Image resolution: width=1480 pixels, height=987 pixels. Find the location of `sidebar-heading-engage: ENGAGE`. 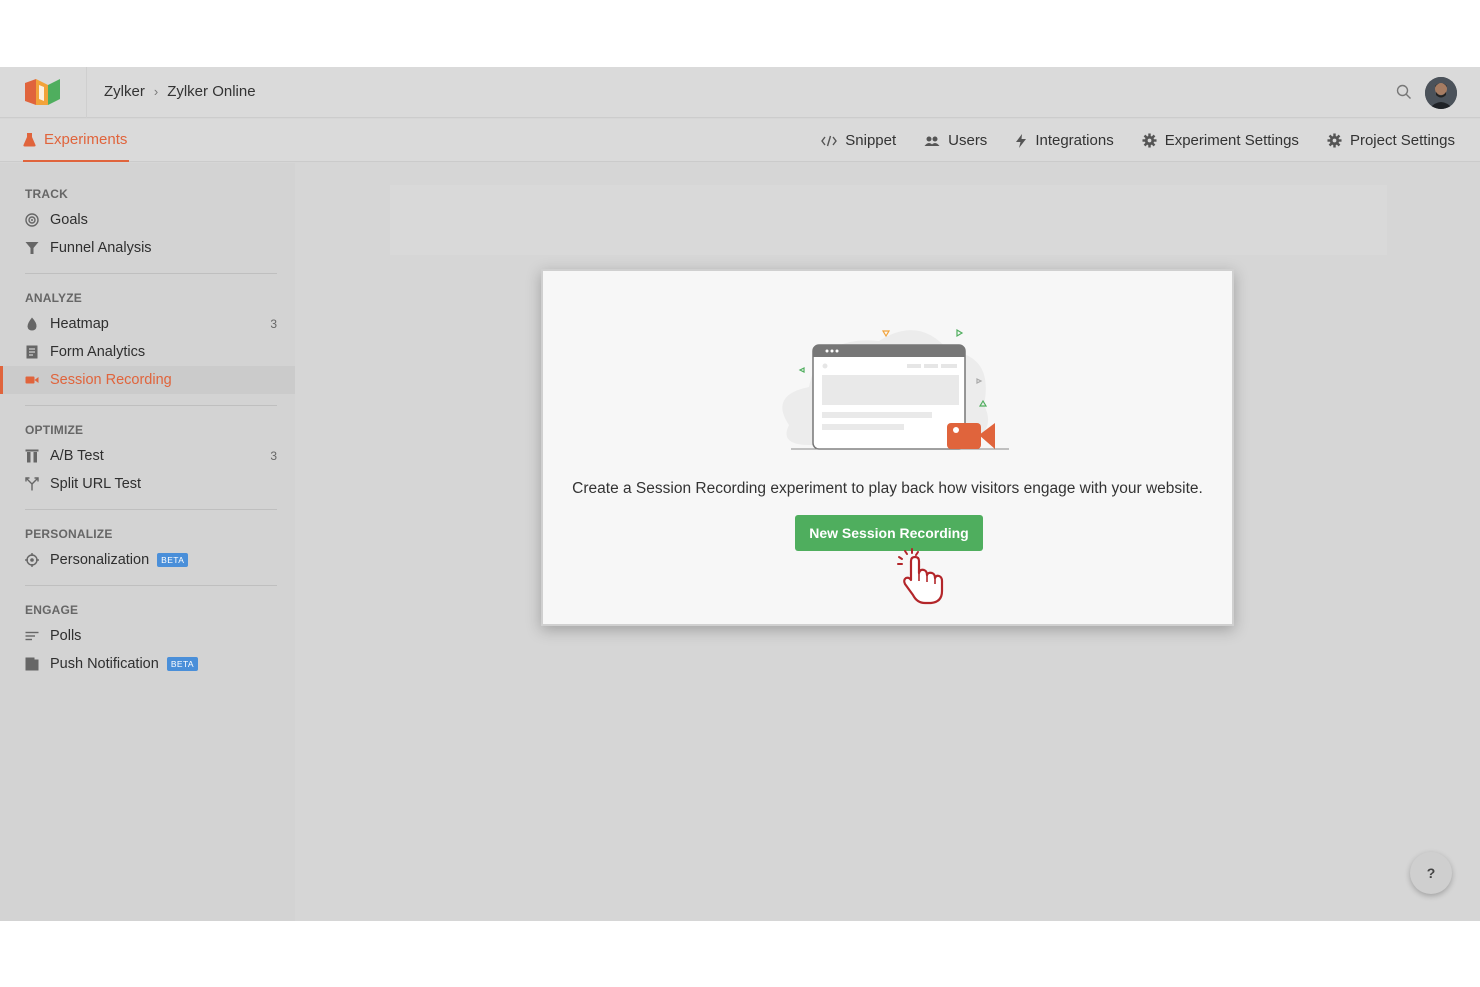

sidebar-heading-engage: ENGAGE is located at coordinates (52, 610).